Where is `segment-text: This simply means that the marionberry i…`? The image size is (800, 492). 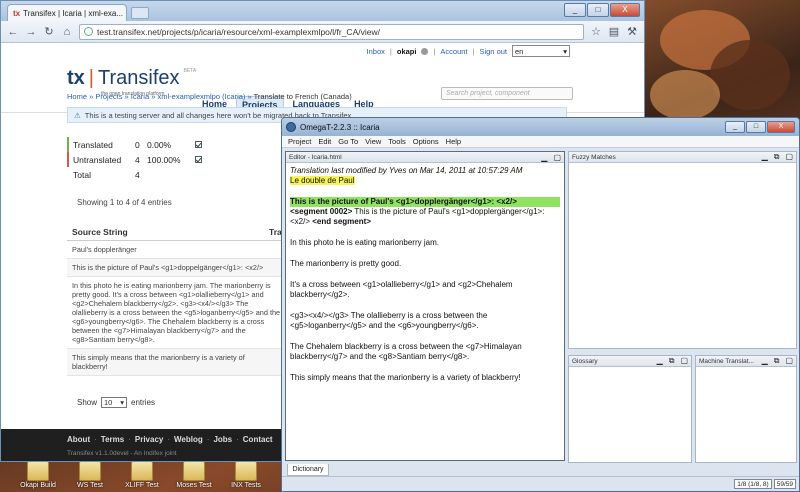 segment-text: This simply means that the marionberry i… is located at coordinates (425, 378).